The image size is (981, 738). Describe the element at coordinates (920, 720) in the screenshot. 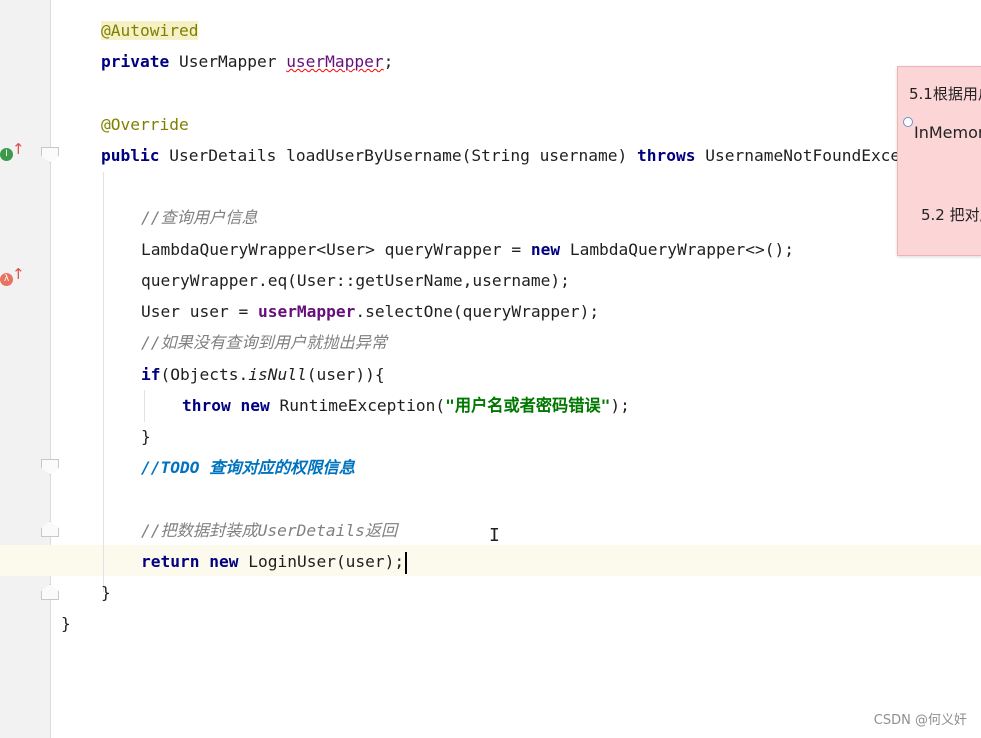

I see `watermark: CSDN @何义奸` at that location.